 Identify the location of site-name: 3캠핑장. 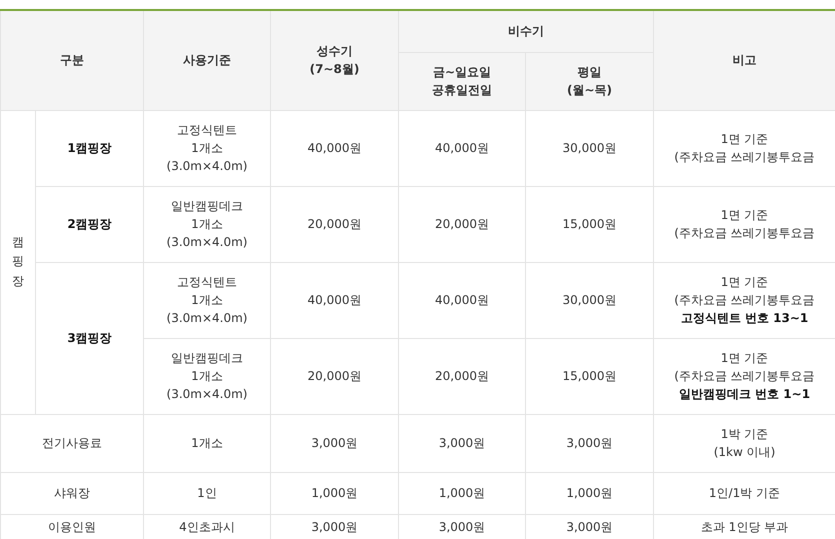
(89, 338).